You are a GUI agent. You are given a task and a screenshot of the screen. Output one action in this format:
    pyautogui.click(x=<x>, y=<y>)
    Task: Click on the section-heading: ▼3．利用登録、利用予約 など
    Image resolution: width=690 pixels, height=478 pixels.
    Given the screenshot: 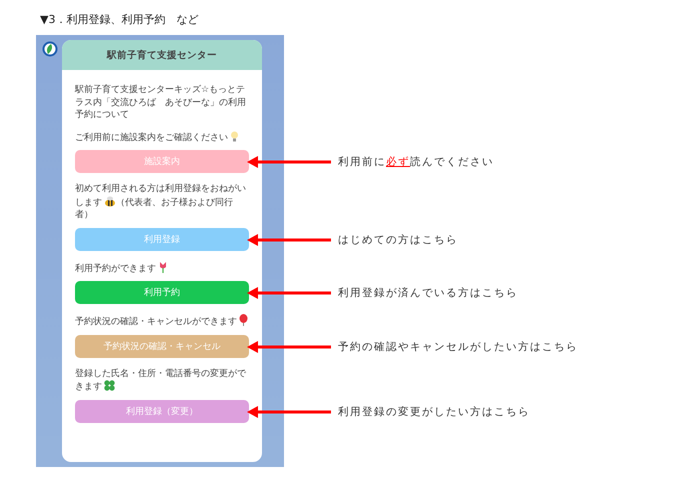 What is the action you would take?
    pyautogui.click(x=120, y=20)
    